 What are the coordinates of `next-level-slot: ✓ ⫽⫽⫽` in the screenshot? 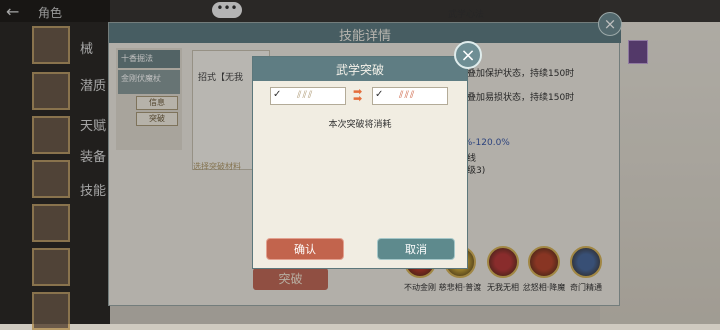 It's located at (410, 96).